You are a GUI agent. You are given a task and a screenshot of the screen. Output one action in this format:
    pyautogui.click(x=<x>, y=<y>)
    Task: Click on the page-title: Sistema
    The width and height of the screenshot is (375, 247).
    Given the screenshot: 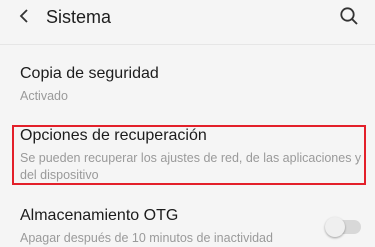 What is the action you would take?
    pyautogui.click(x=79, y=17)
    